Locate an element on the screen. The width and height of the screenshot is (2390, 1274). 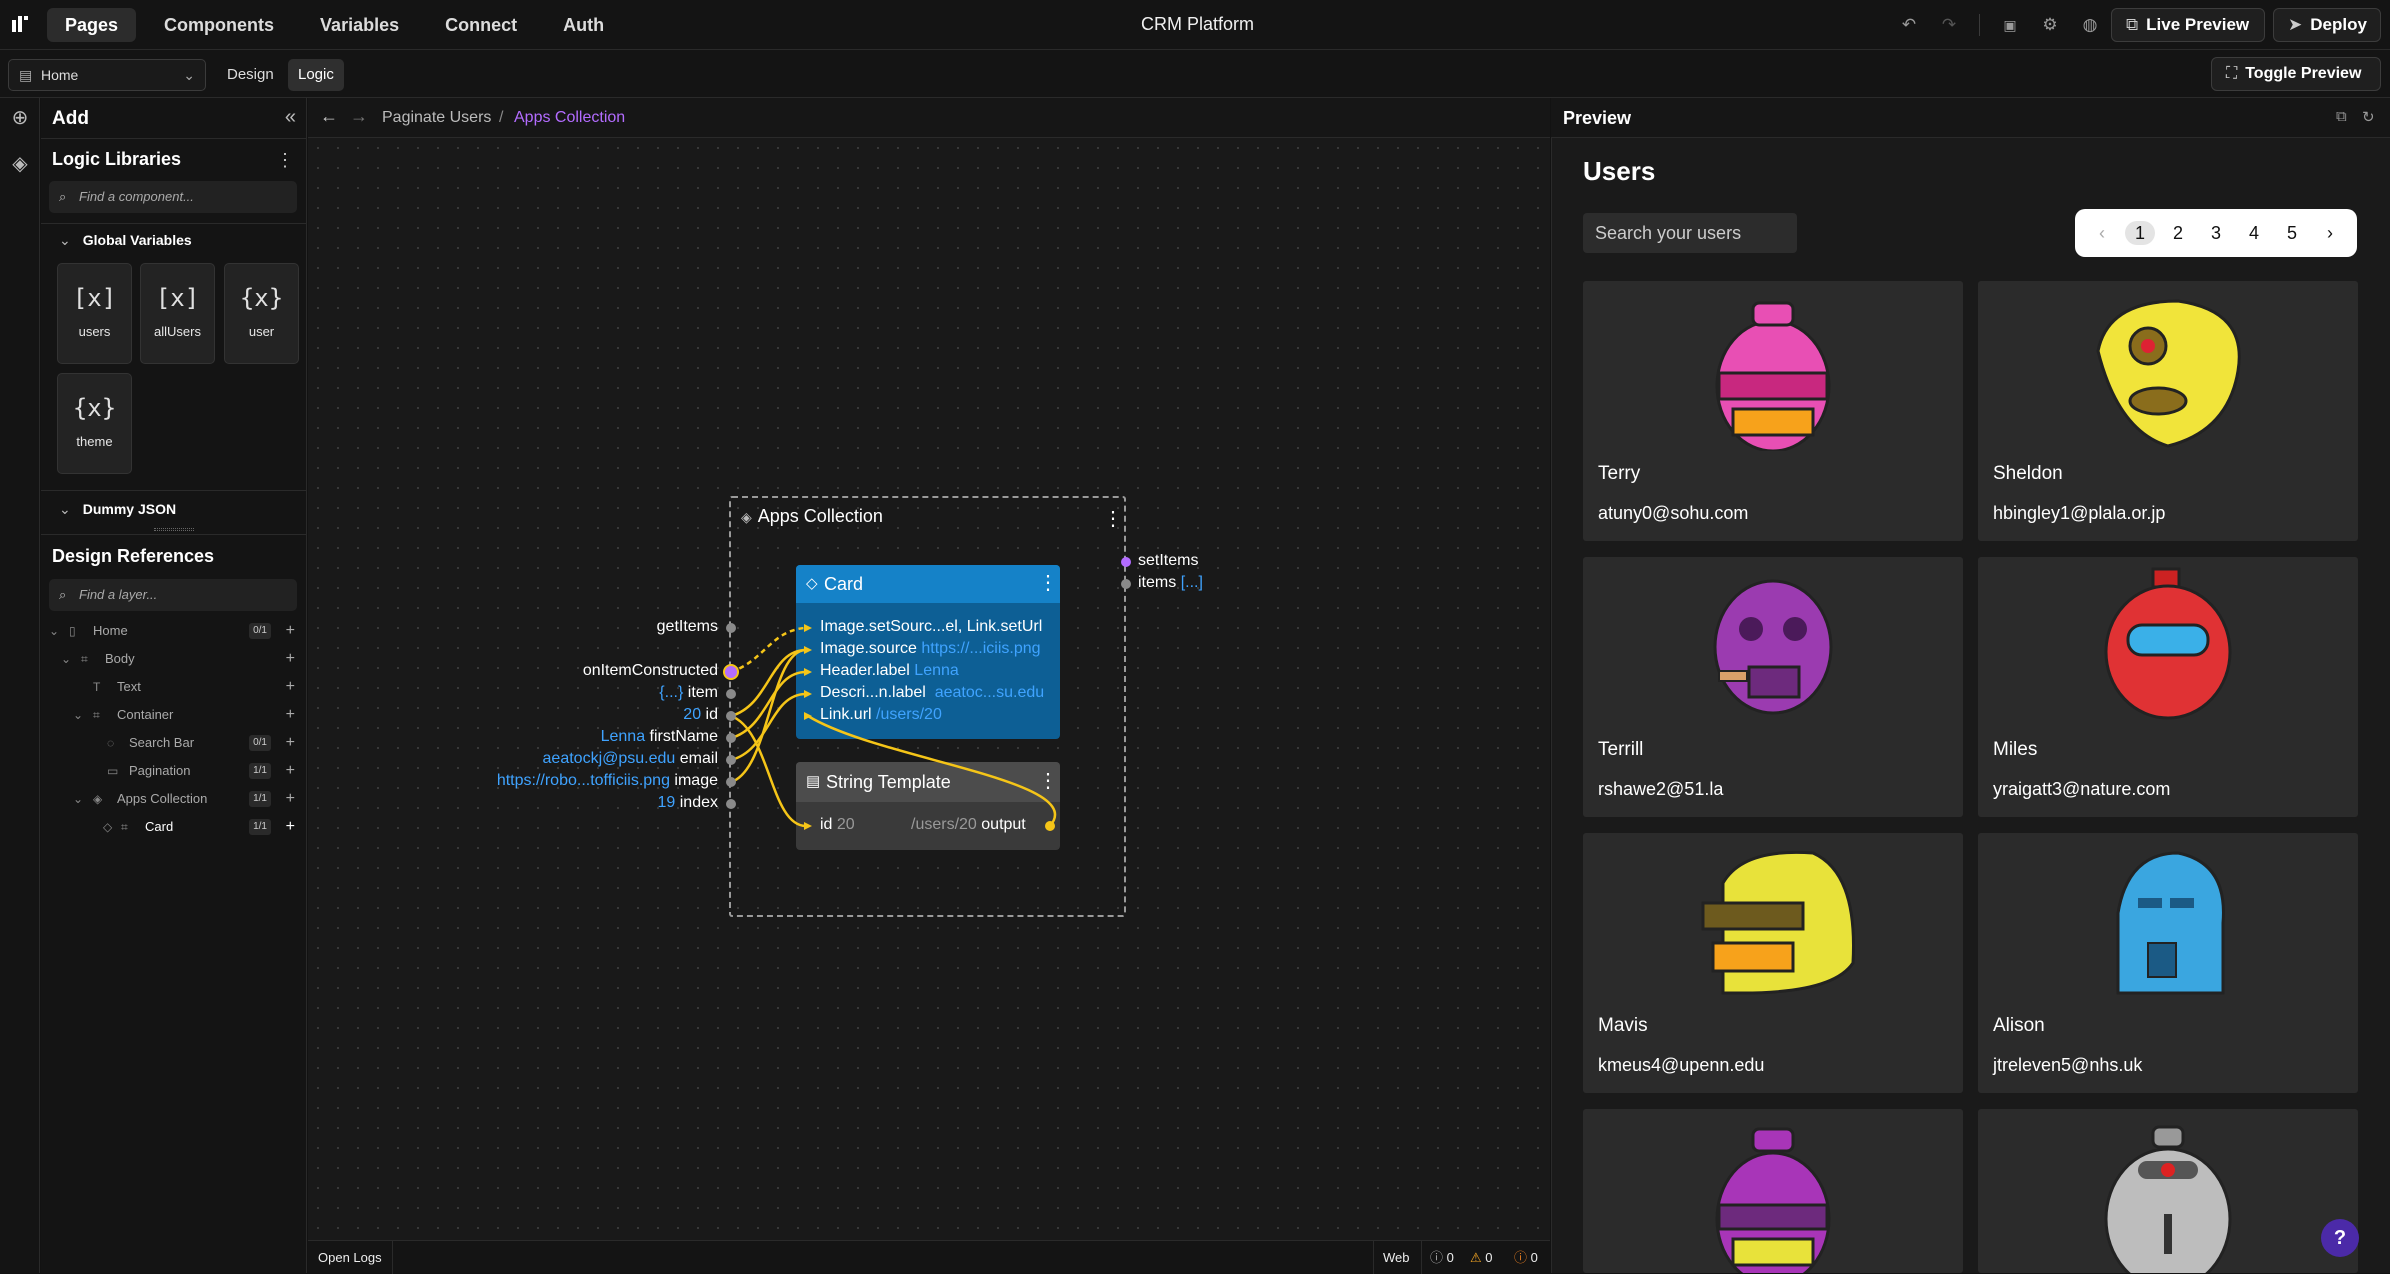
gear-icon: ⚙ is located at coordinates (2050, 25).